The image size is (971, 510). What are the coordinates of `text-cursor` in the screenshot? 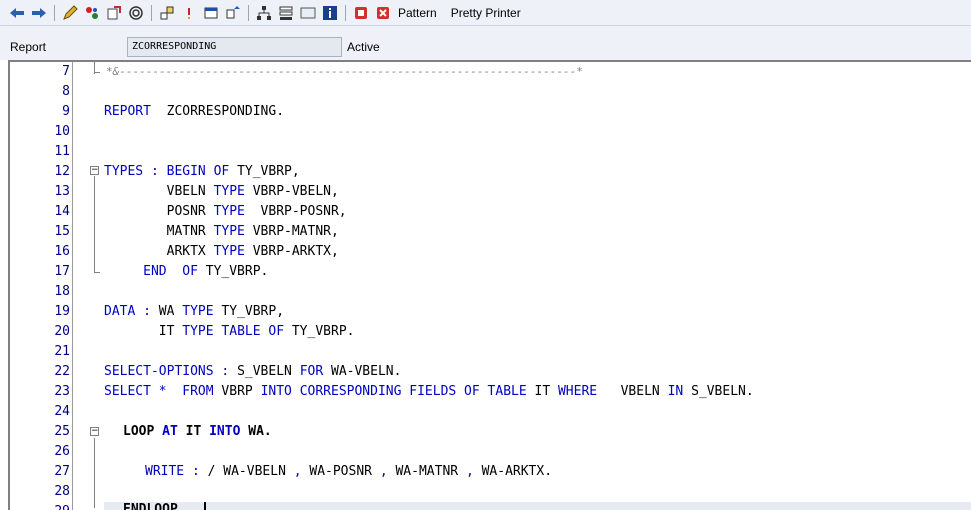 It's located at (205, 506).